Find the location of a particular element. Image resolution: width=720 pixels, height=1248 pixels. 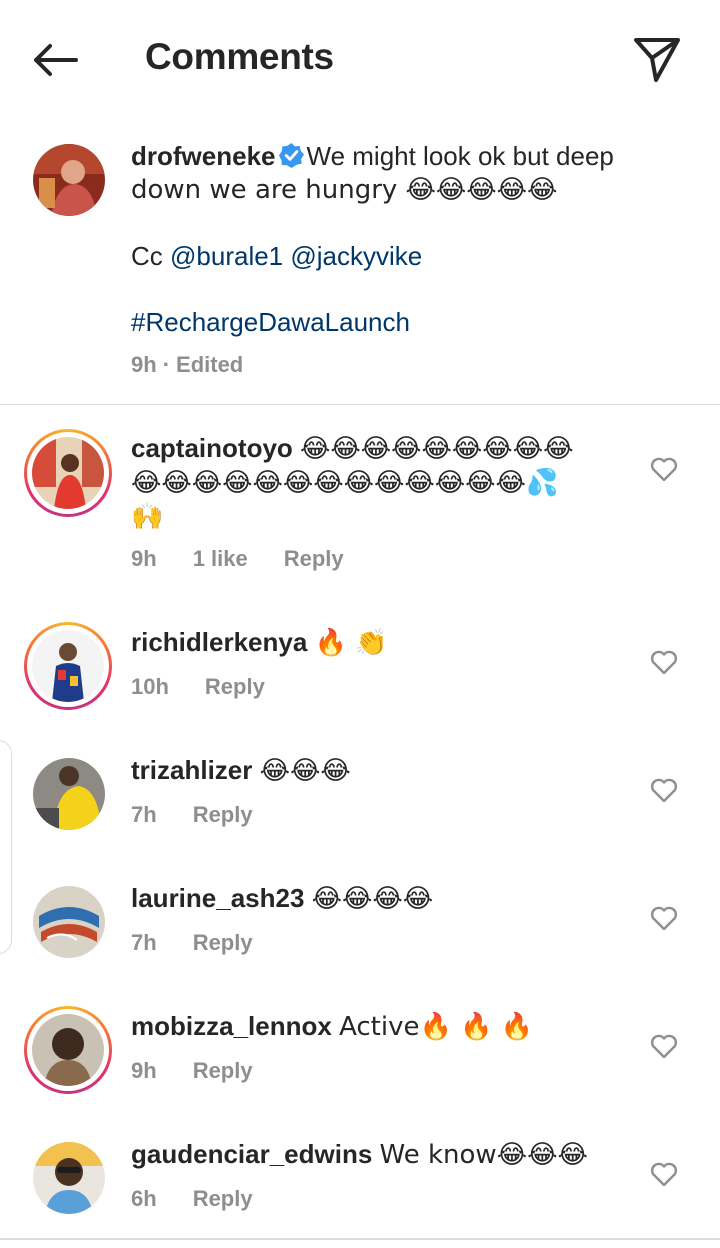

arrow-left-icon is located at coordinates (56, 60).